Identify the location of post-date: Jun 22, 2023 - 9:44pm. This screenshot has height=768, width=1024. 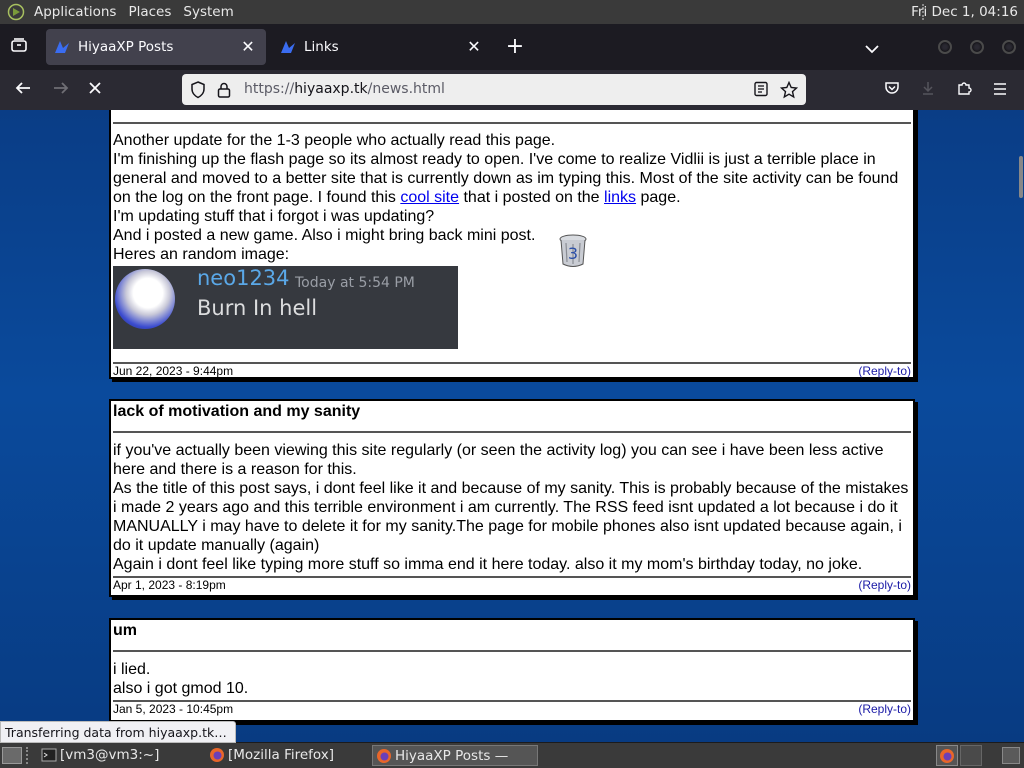
(173, 371).